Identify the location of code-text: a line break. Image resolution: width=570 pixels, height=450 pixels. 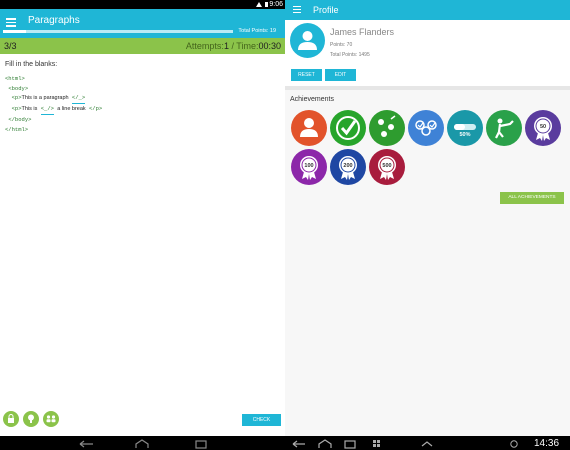
(71, 109).